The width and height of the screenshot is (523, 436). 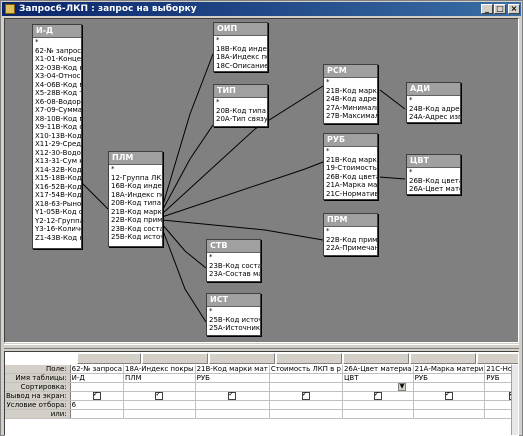 What do you see at coordinates (57, 31) in the screenshot?
I see `table-title-i-d: И-Д` at bounding box center [57, 31].